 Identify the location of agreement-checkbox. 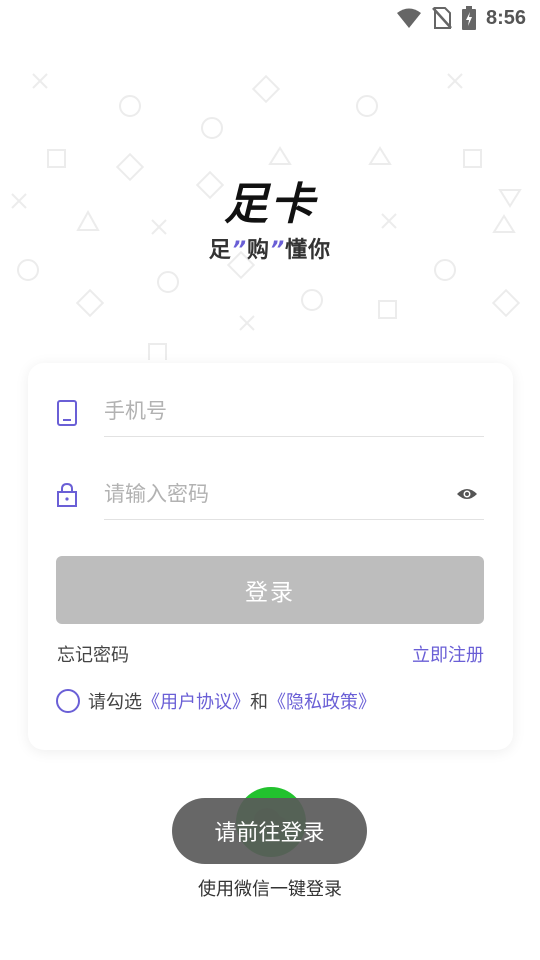
(68, 701).